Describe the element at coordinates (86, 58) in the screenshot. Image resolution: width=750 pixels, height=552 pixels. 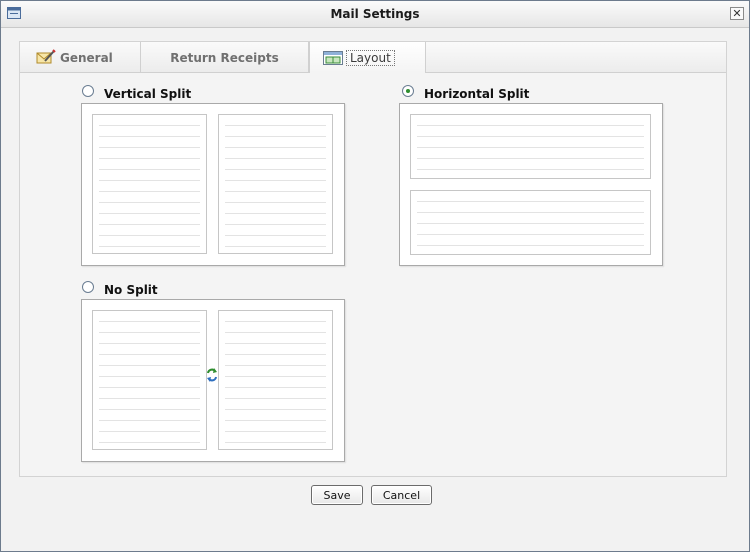
I see `tab-general-label: General` at that location.